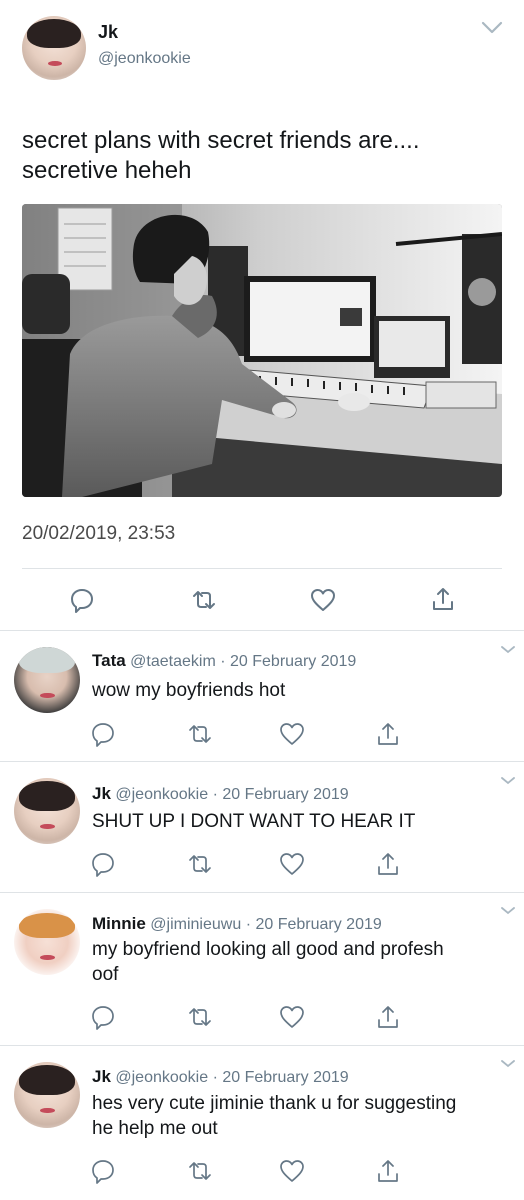  Describe the element at coordinates (195, 924) in the screenshot. I see `author-handle: @jiminieuwu` at that location.